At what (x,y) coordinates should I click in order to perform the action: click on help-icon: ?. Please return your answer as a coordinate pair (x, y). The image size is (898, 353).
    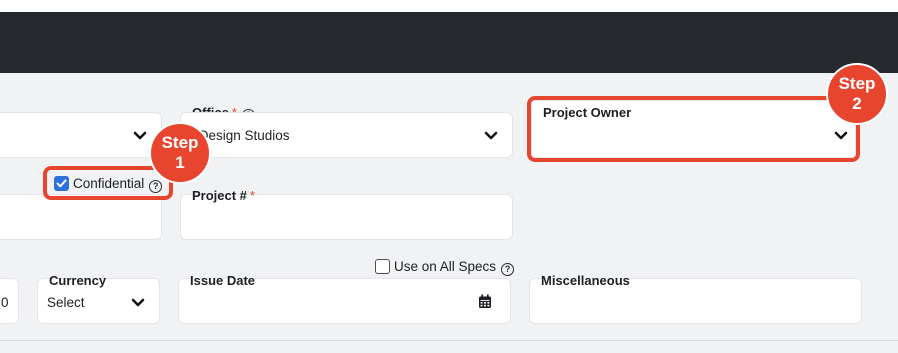
    Looking at the image, I should click on (508, 269).